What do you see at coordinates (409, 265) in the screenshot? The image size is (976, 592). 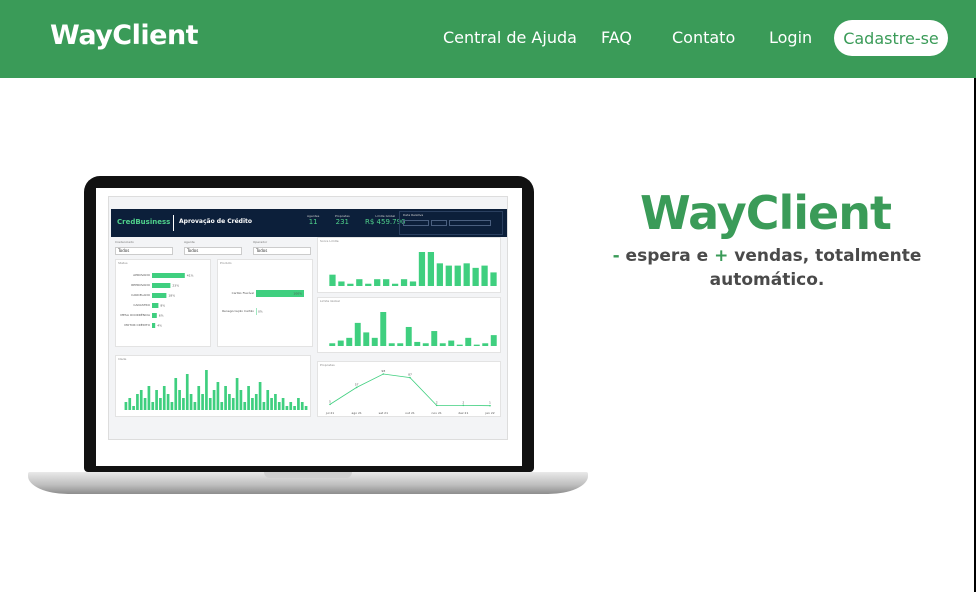 I see `panel-score: Score Limite` at bounding box center [409, 265].